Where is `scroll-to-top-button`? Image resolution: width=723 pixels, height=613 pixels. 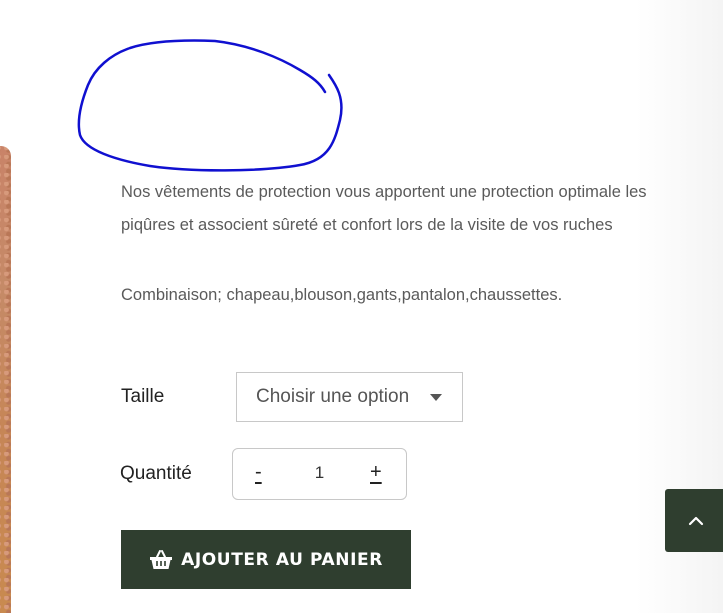
scroll-to-top-button is located at coordinates (694, 520).